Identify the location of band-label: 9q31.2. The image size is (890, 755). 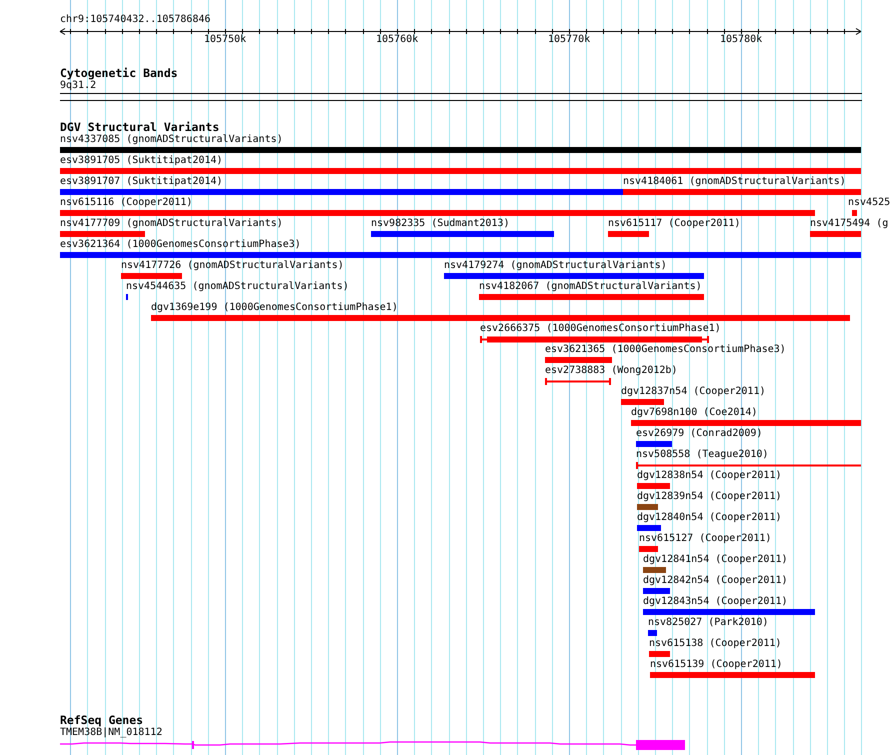
(78, 86).